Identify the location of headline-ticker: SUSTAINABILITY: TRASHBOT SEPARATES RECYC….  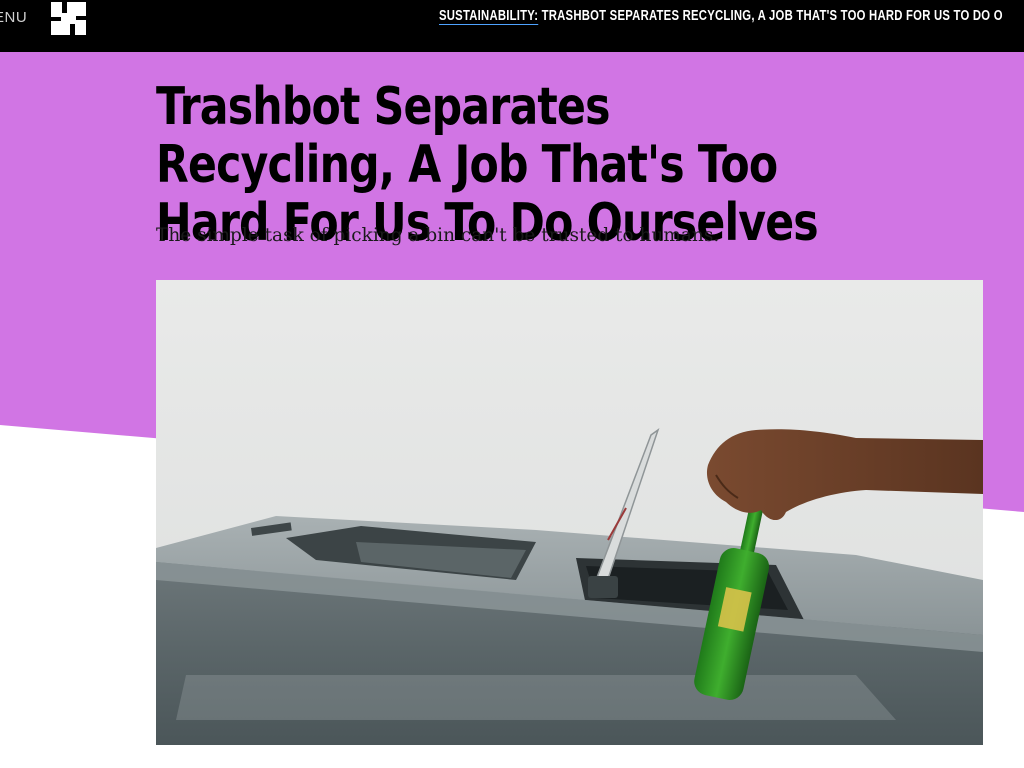
(721, 16).